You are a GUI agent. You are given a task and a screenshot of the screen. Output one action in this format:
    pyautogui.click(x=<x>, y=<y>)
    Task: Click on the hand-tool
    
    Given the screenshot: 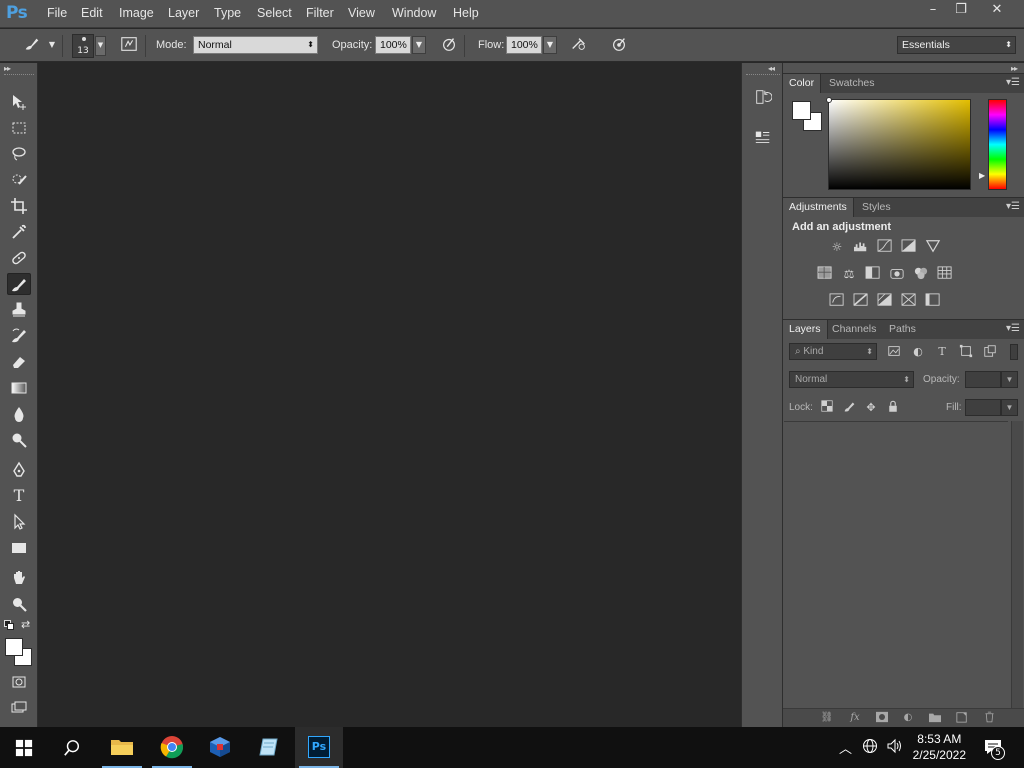 What is the action you would take?
    pyautogui.click(x=19, y=578)
    